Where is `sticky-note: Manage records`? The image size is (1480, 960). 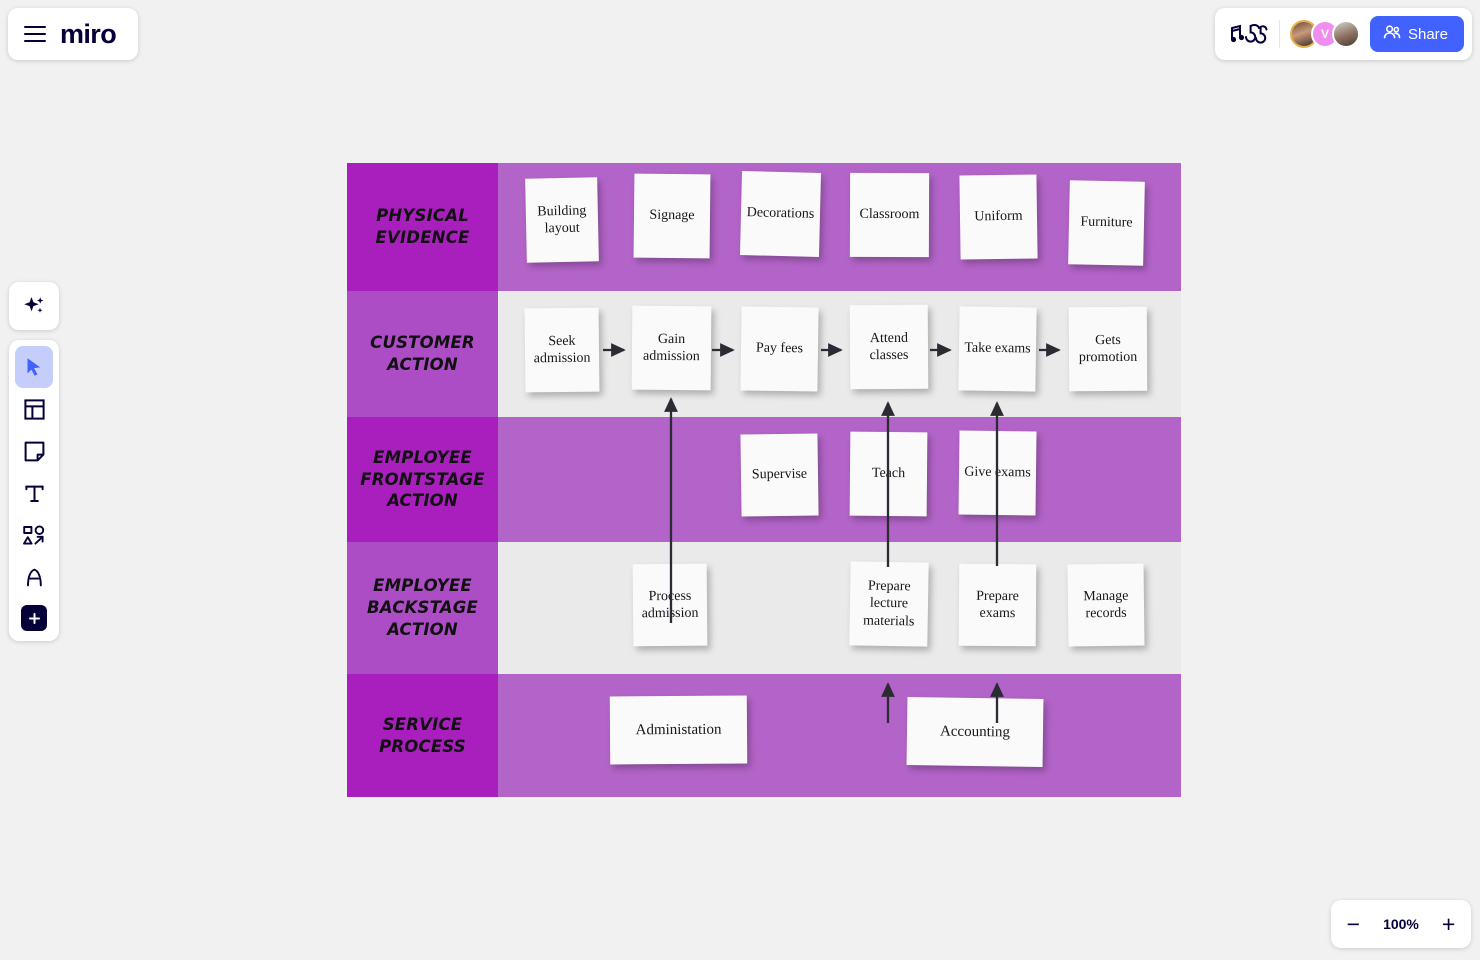
sticky-note: Manage records is located at coordinates (1106, 605).